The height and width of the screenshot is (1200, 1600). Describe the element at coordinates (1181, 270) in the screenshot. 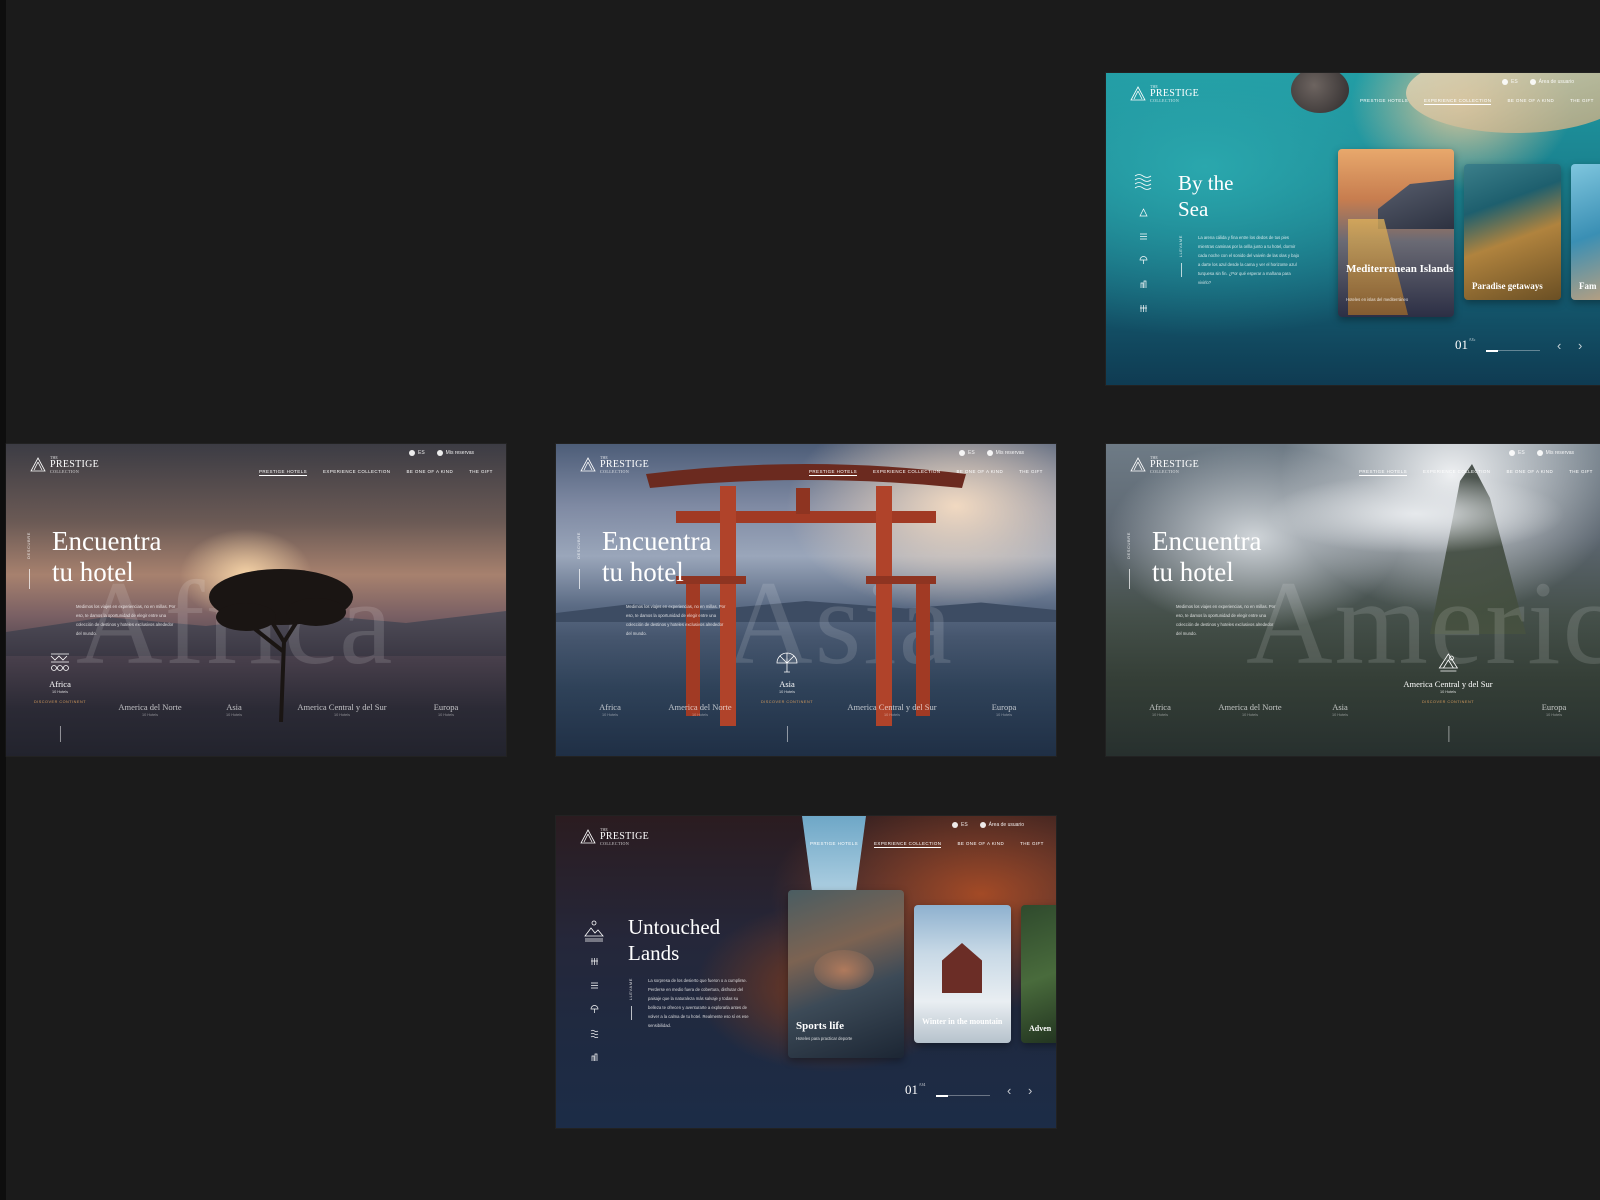

I see `sea-down-arrow-icon` at that location.